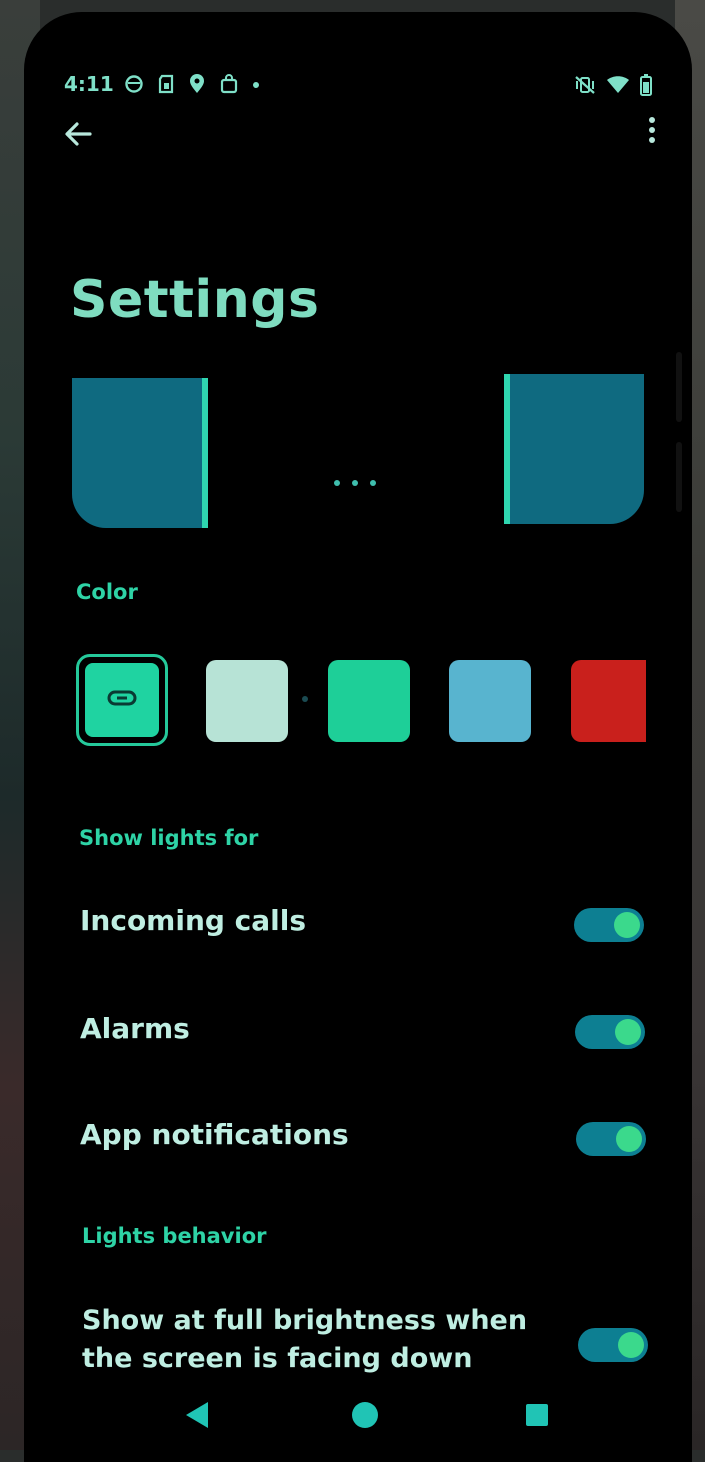 Image resolution: width=705 pixels, height=1462 pixels. Describe the element at coordinates (107, 592) in the screenshot. I see `section-color-label: Color` at that location.